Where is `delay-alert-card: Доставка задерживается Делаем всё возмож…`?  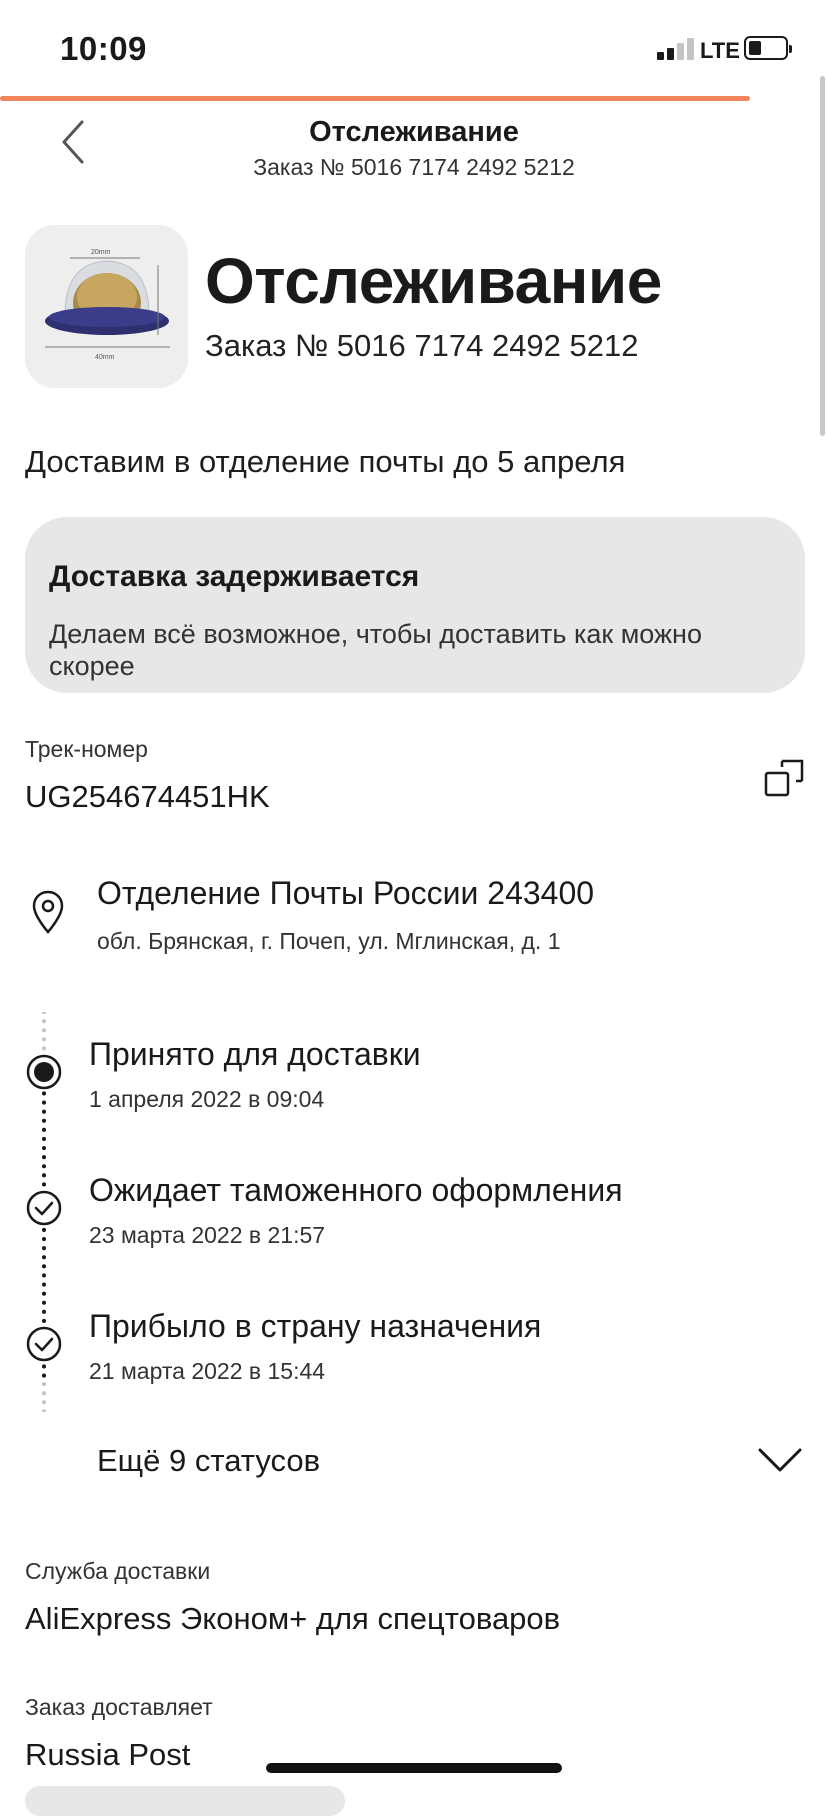
delay-alert-card: Доставка задерживается Делаем всё возмож… is located at coordinates (415, 605).